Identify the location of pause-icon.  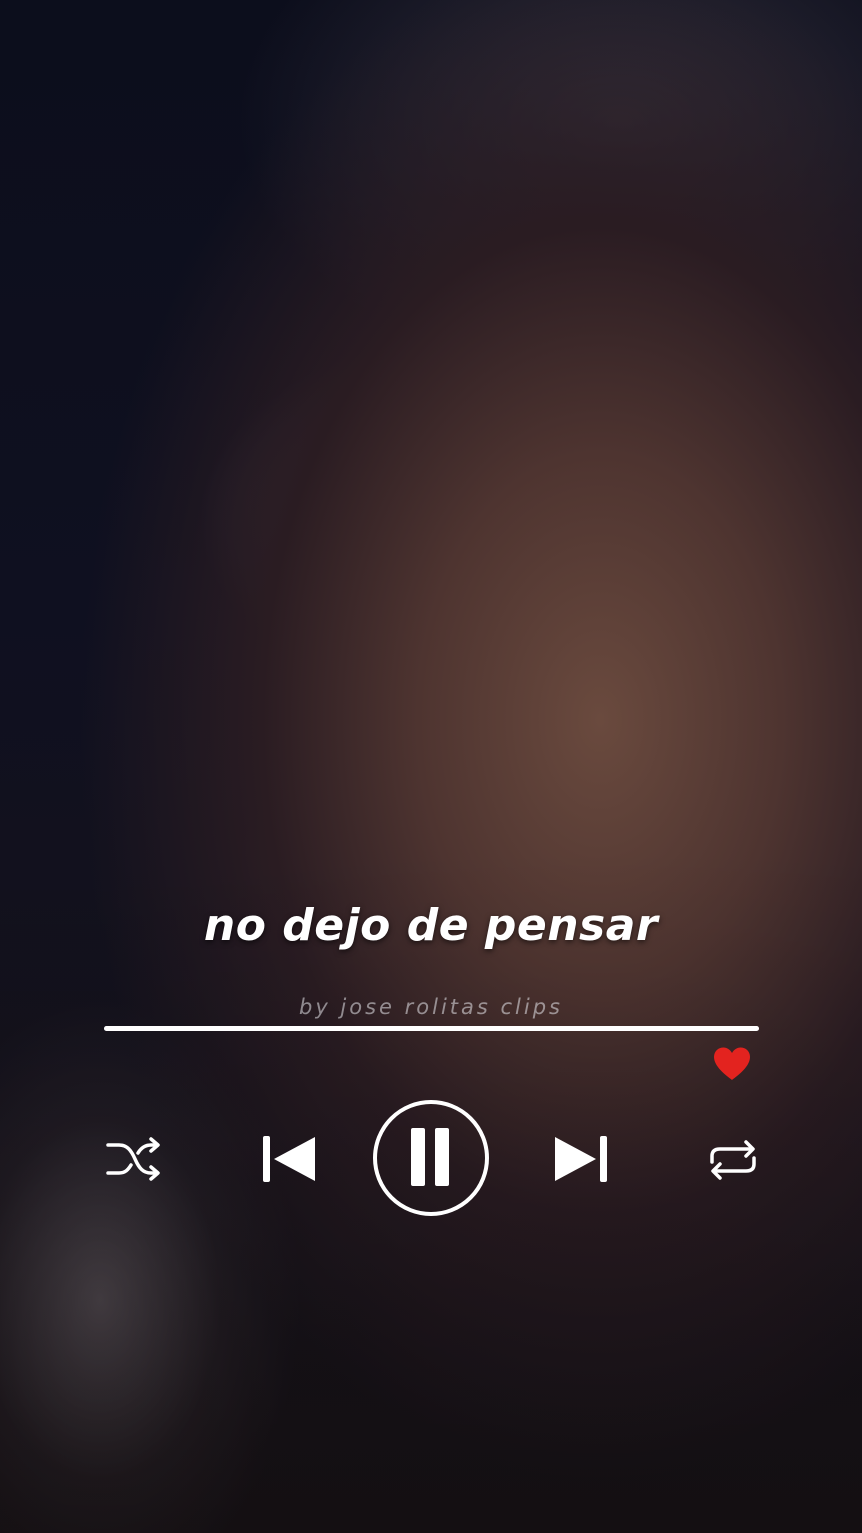
(430, 1157).